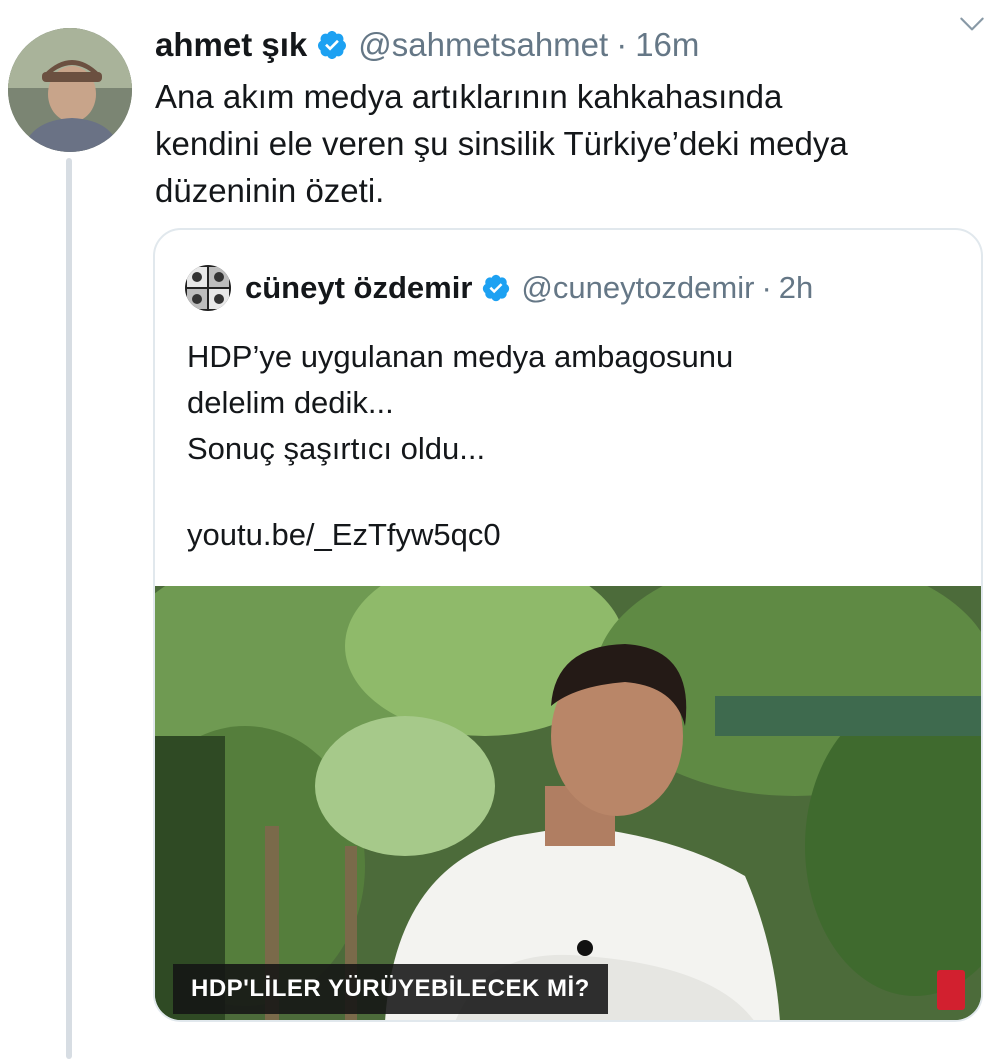 This screenshot has width=1000, height=1059. Describe the element at coordinates (469, 96) in the screenshot. I see `tweet-text-line: Ana akım medya artıklarının kahkahasında` at that location.